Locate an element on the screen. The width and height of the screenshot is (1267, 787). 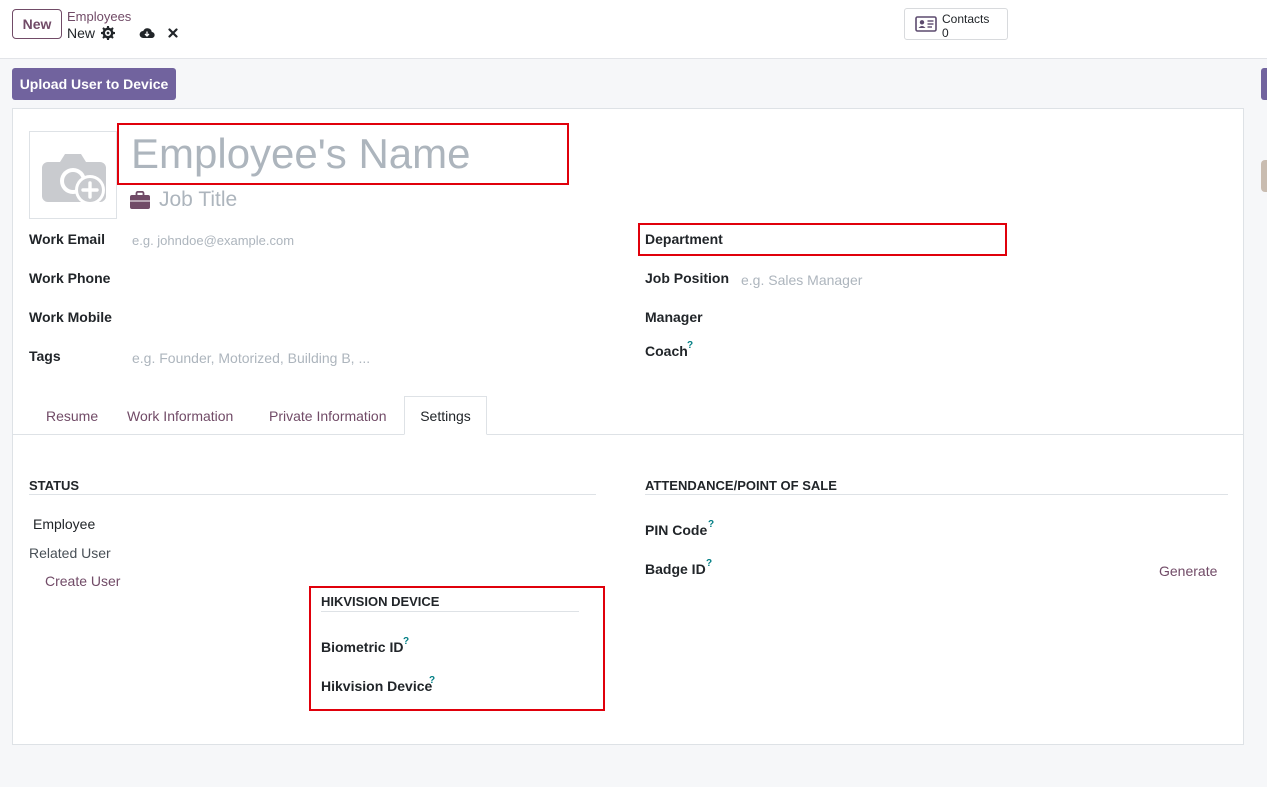
control-panel is located at coordinates (633, 29).